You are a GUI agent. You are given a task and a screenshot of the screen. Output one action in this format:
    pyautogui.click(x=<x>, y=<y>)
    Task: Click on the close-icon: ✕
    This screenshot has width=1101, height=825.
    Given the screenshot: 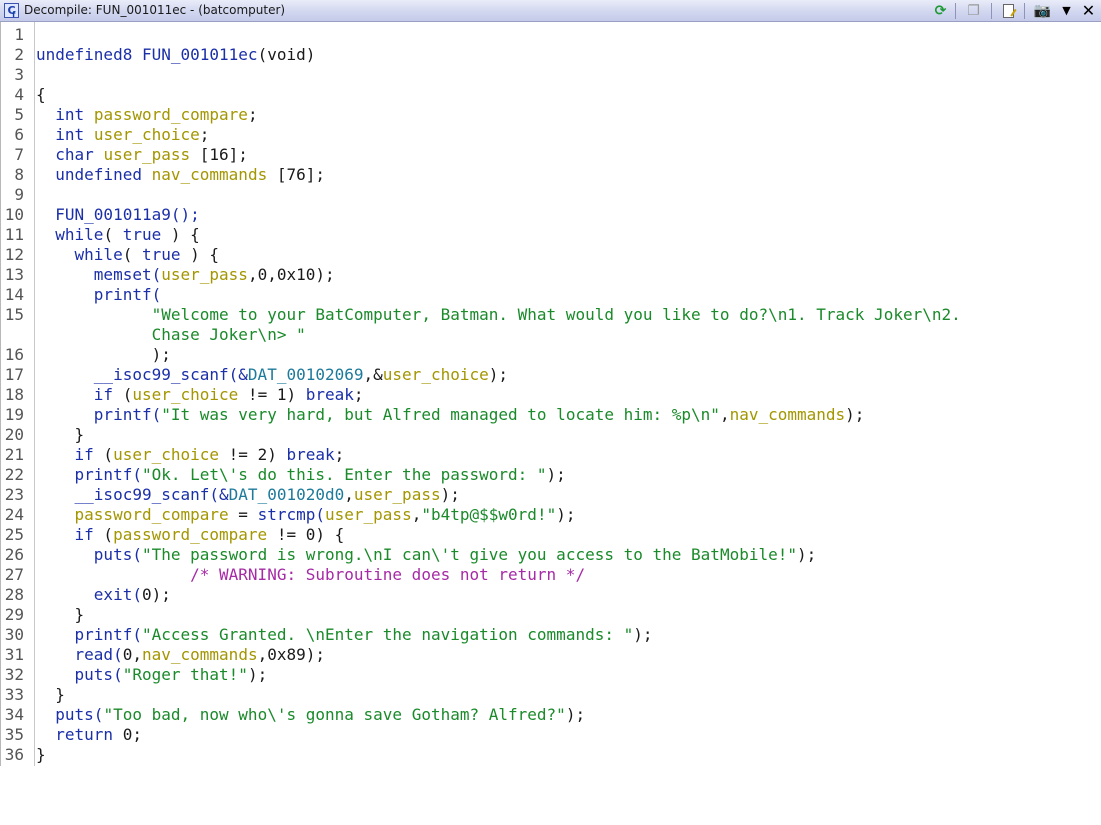 What is the action you would take?
    pyautogui.click(x=1088, y=11)
    